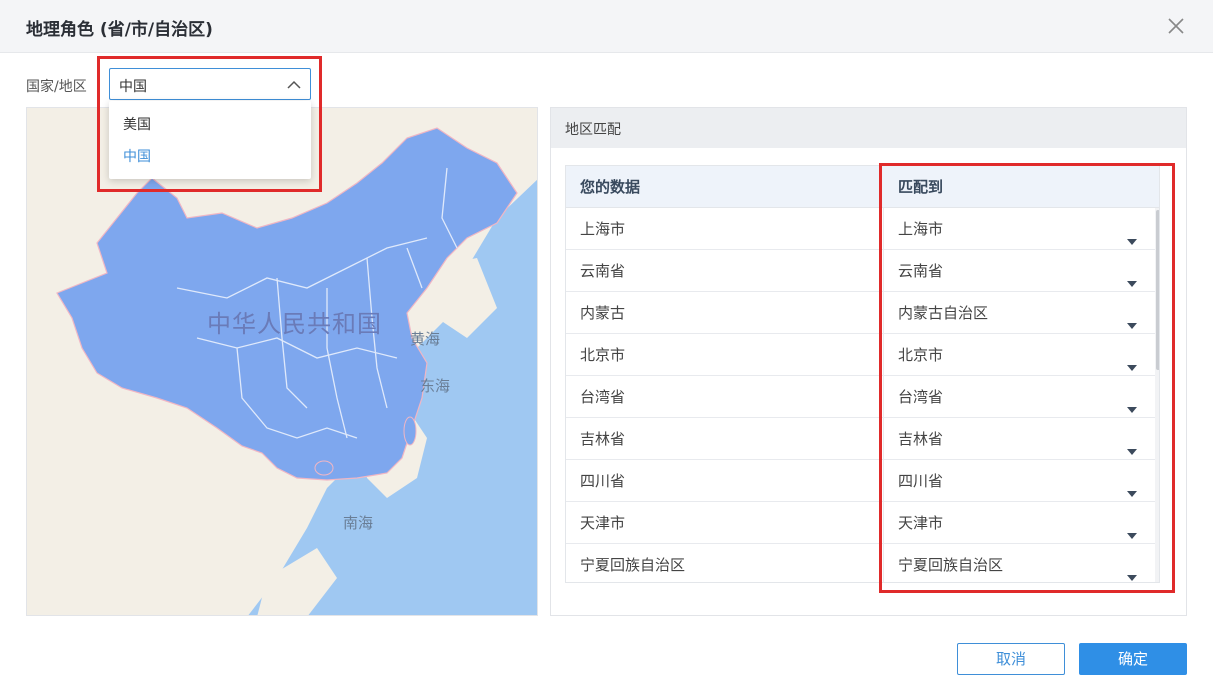 Image resolution: width=1213 pixels, height=687 pixels. Describe the element at coordinates (1019, 439) in the screenshot. I see `match-select: 吉林省` at that location.